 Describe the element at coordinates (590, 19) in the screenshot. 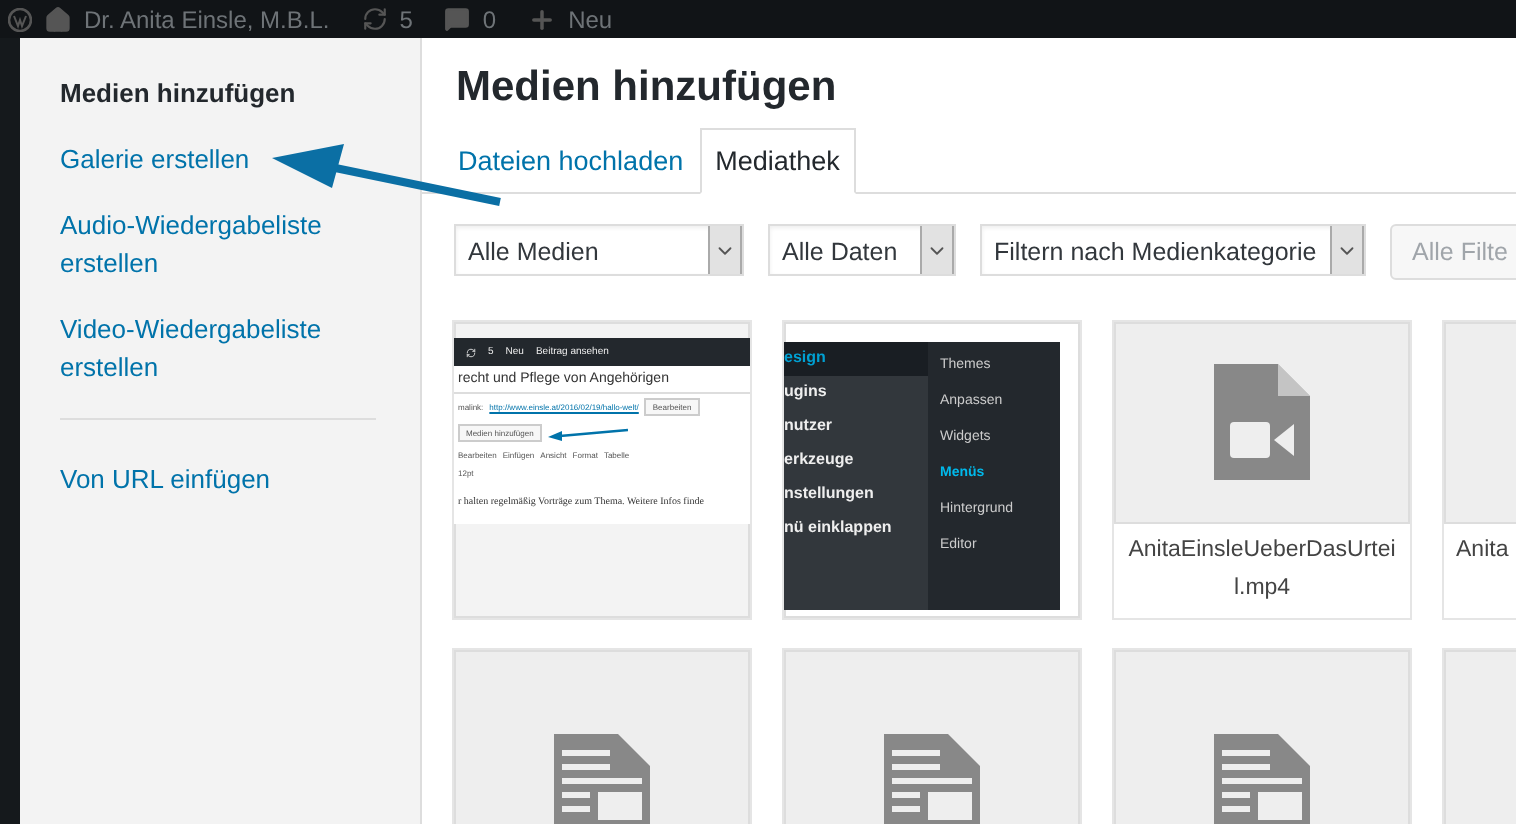

I see `new-link: Neu` at that location.